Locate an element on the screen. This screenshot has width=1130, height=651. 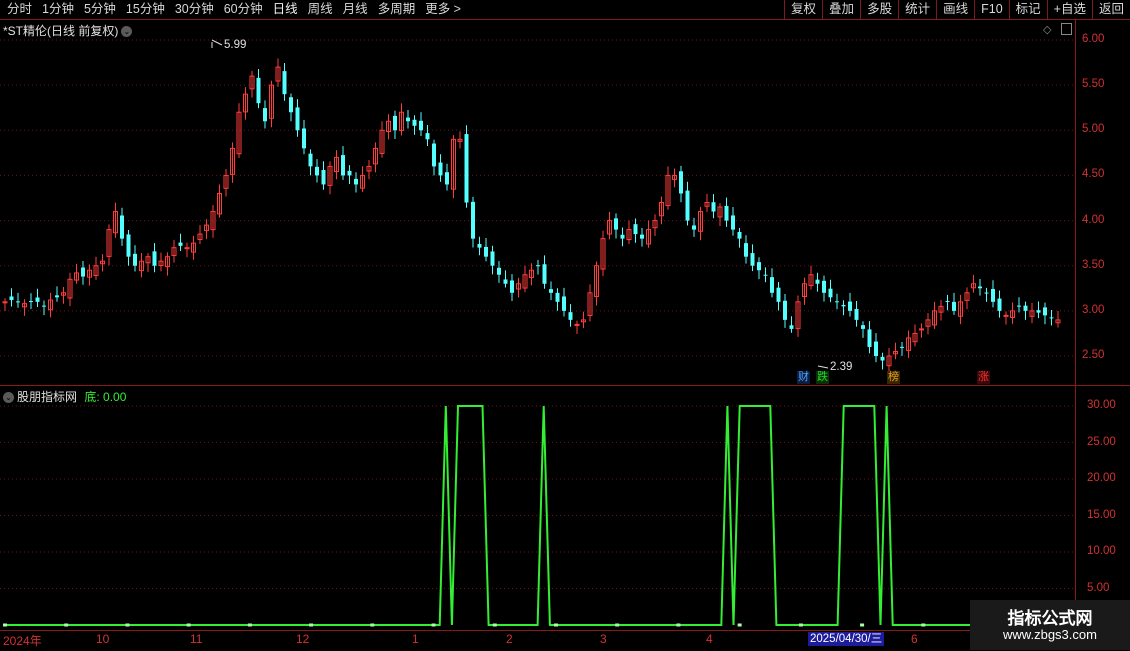
date-label: 2024年 is located at coordinates (22, 641).